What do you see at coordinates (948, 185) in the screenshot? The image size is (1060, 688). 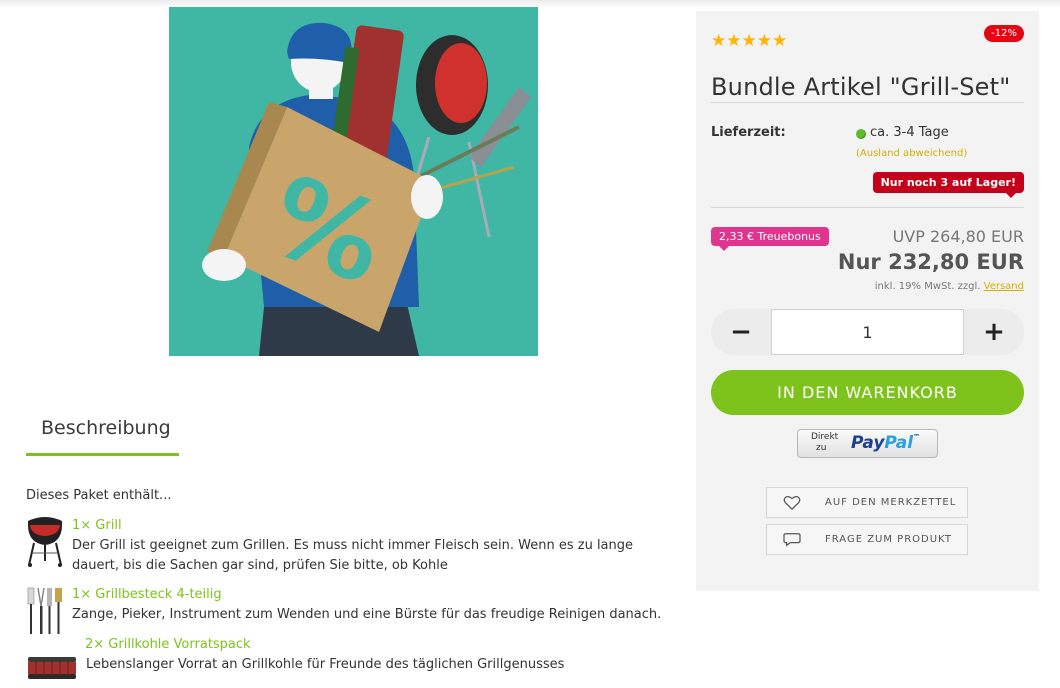 I see `stock-badge: Nur noch 3 auf Lager!` at bounding box center [948, 185].